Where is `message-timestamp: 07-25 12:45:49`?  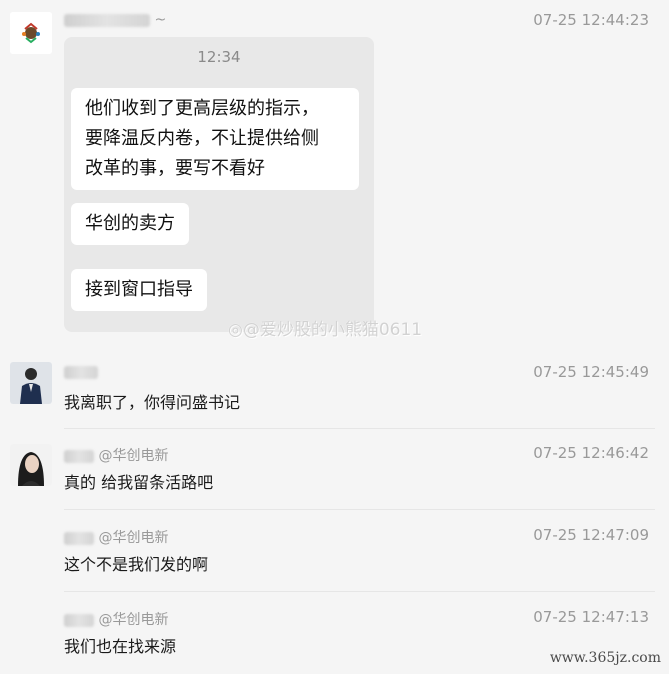
message-timestamp: 07-25 12:45:49 is located at coordinates (591, 372).